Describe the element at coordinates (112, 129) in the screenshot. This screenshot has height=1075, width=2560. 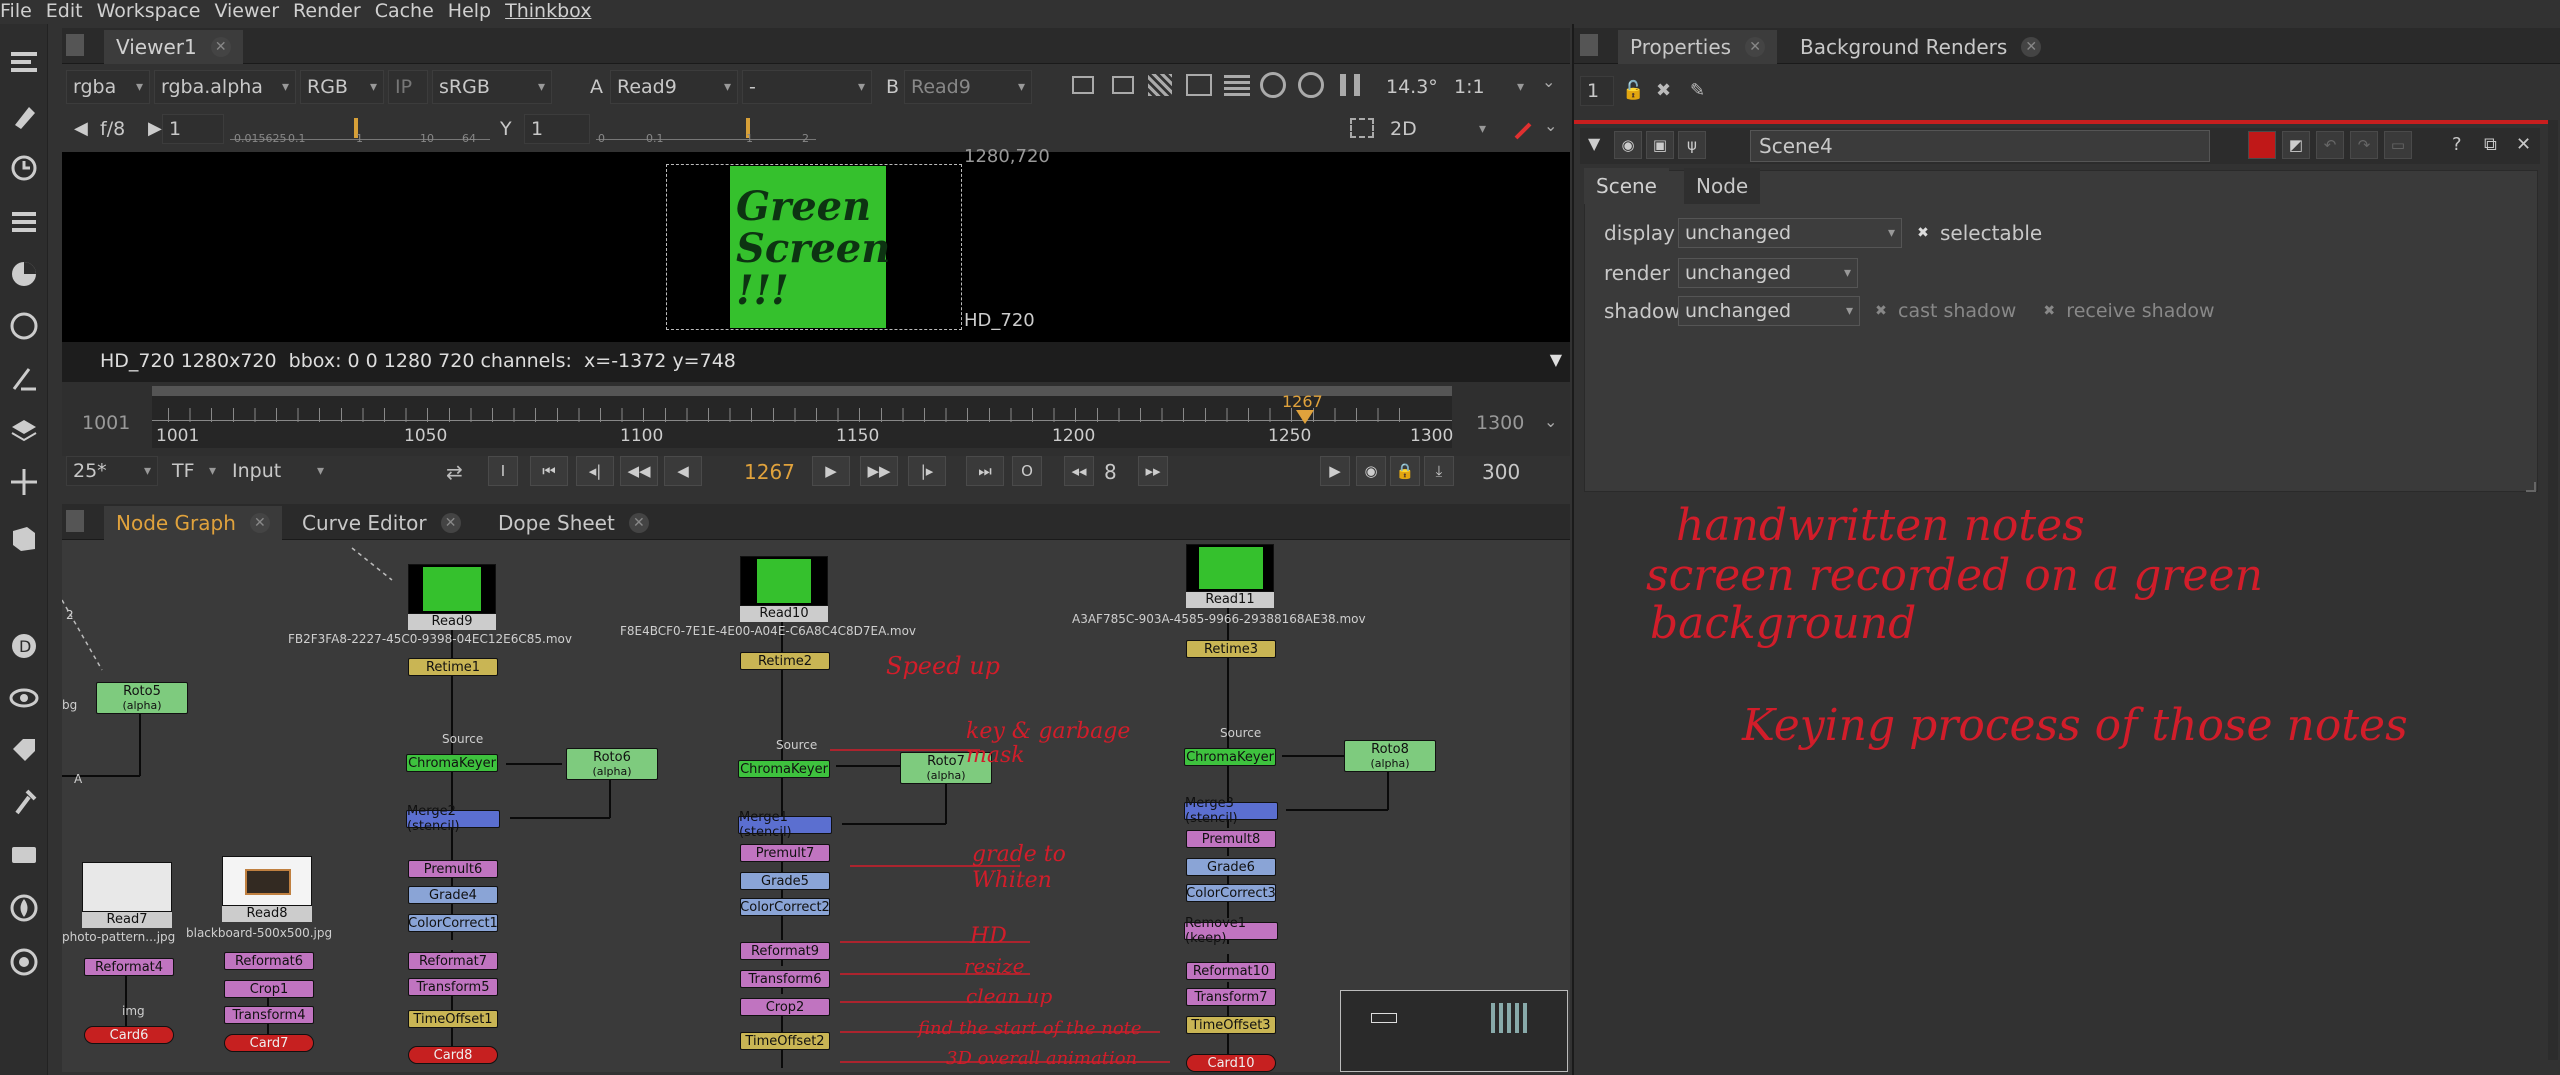
I see `fstop-label: f/8` at that location.